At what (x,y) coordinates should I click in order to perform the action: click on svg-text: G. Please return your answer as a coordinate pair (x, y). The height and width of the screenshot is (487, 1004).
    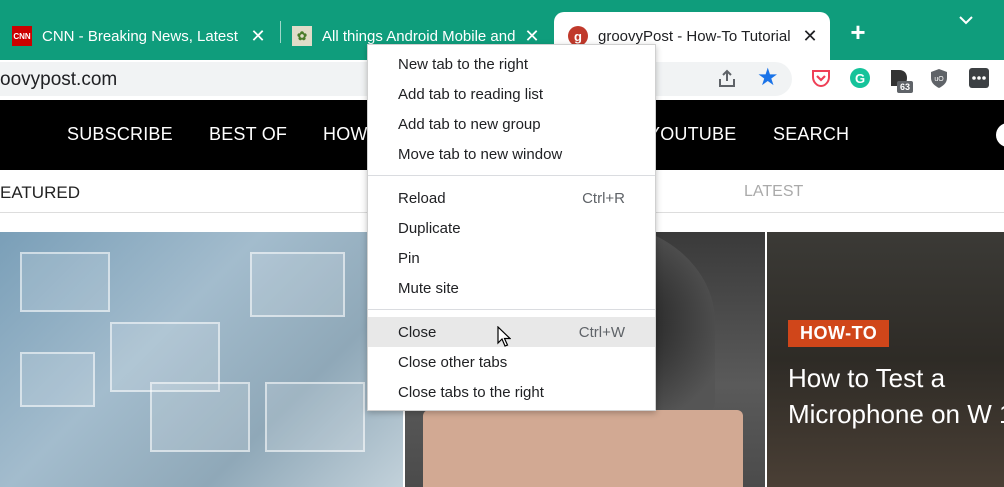
    Looking at the image, I should click on (860, 78).